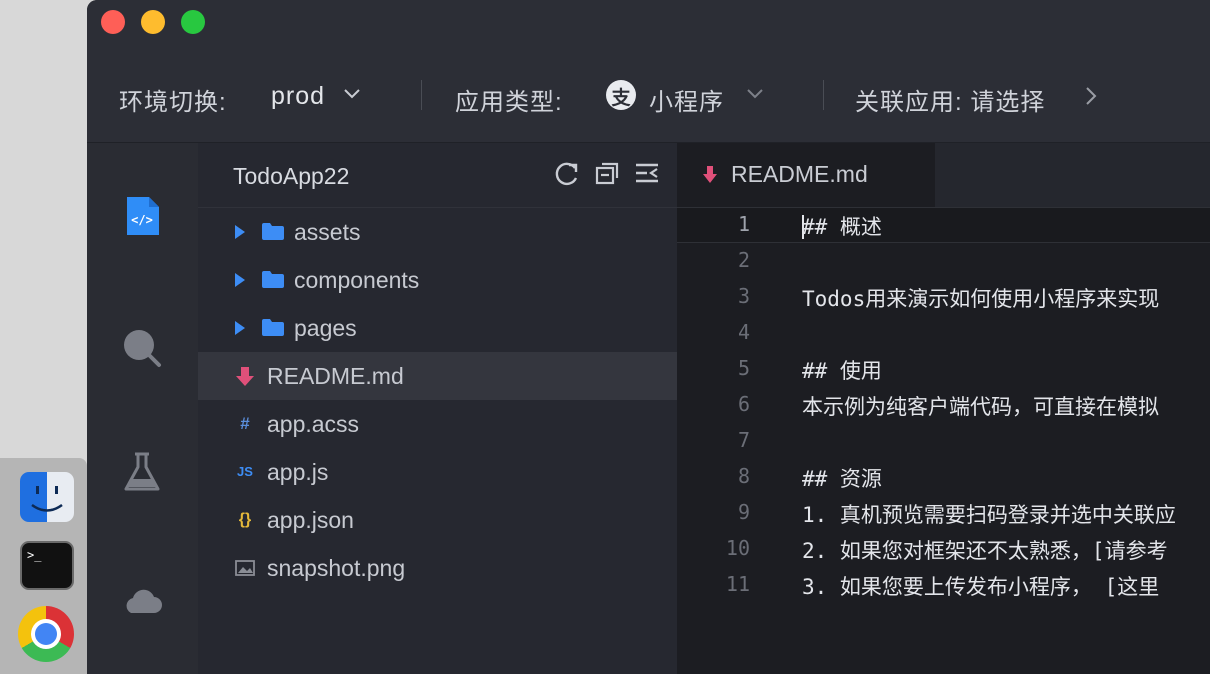 This screenshot has width=1210, height=674. I want to click on line-text: Todos用来演示如何使用小程序来实现, so click(981, 299).